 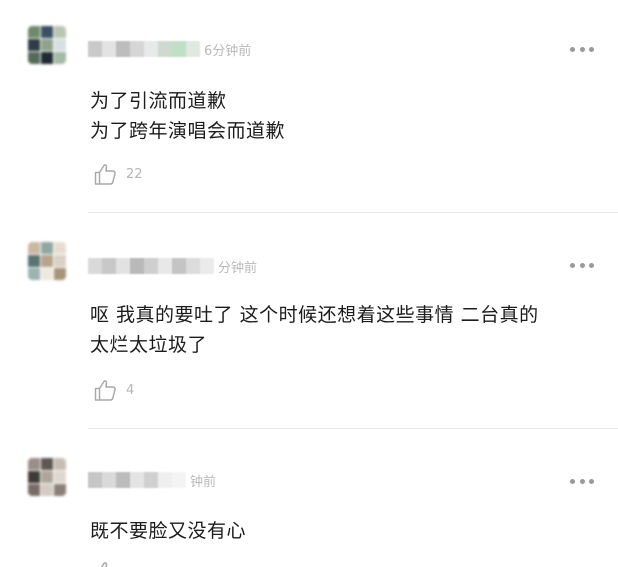 I want to click on like-button, so click(x=105, y=562).